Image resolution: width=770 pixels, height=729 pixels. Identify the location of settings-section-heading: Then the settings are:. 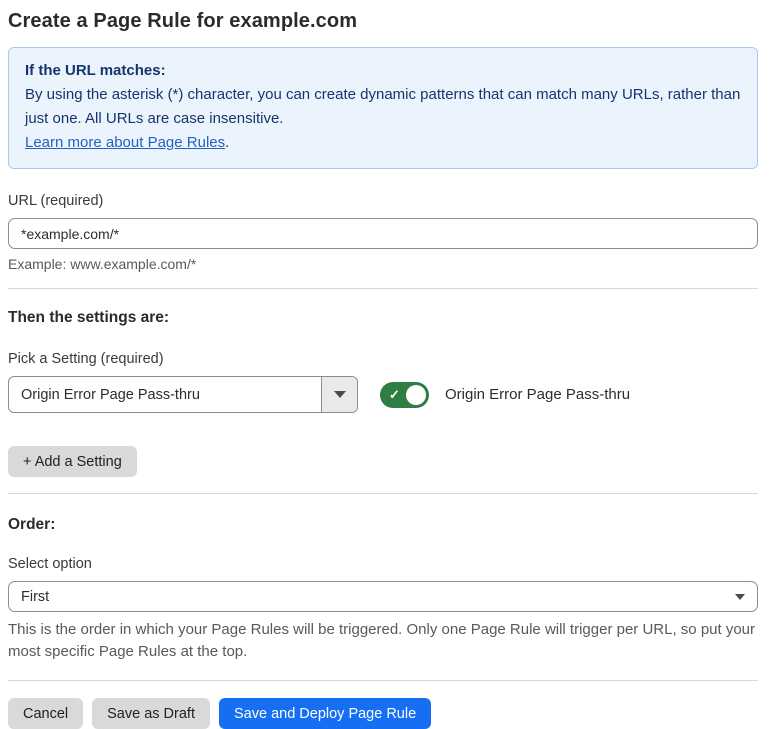
(89, 317).